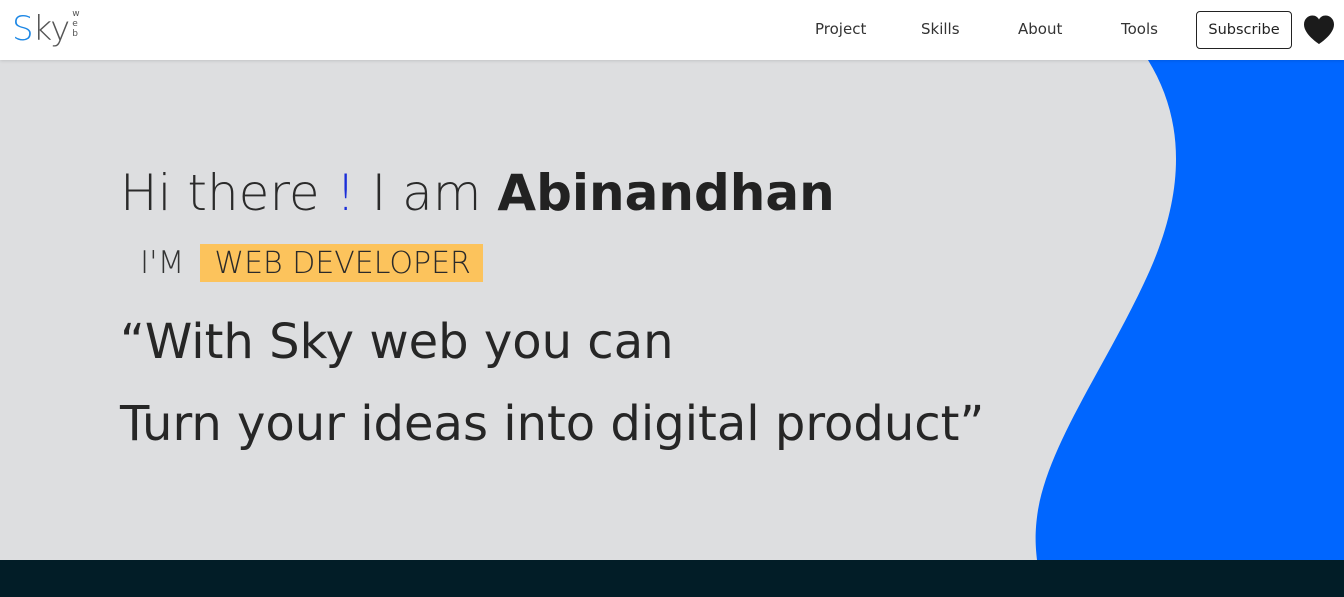  Describe the element at coordinates (345, 193) in the screenshot. I see `greeting-exclamation: !` at that location.